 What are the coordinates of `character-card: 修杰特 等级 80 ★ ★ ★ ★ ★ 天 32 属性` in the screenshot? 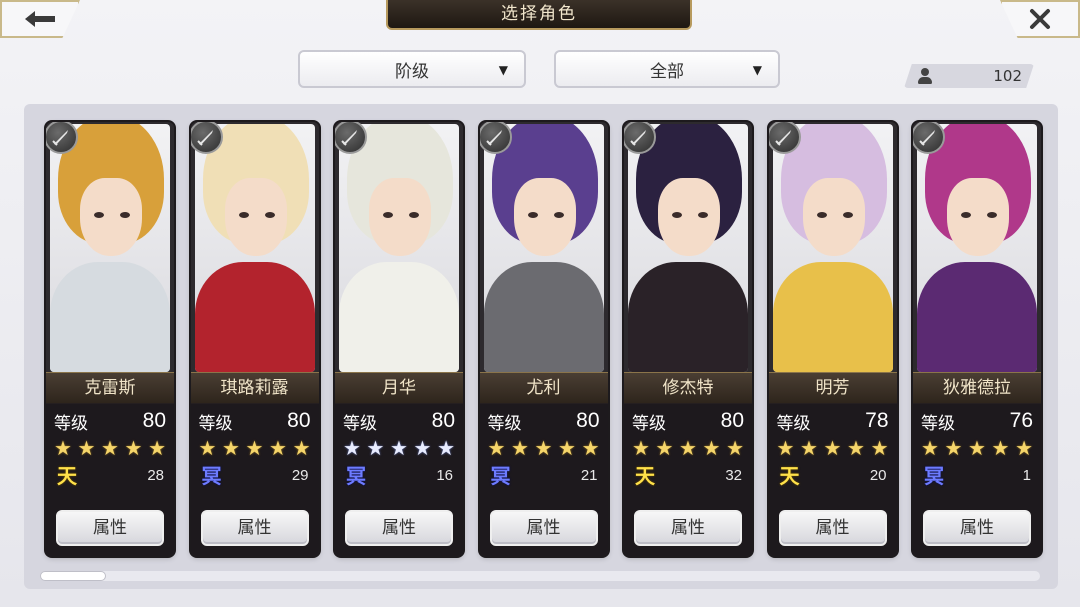 It's located at (688, 339).